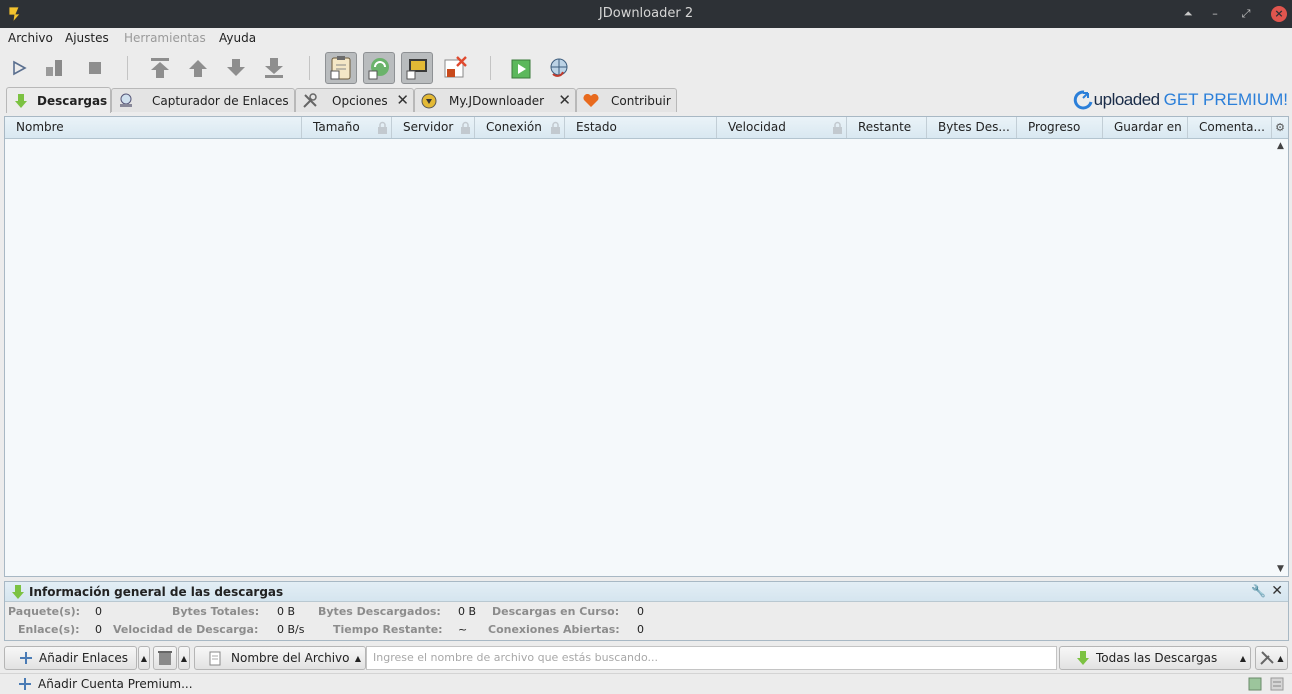 The image size is (1292, 694). Describe the element at coordinates (347, 127) in the screenshot. I see `column-tamano: Tamaño` at that location.